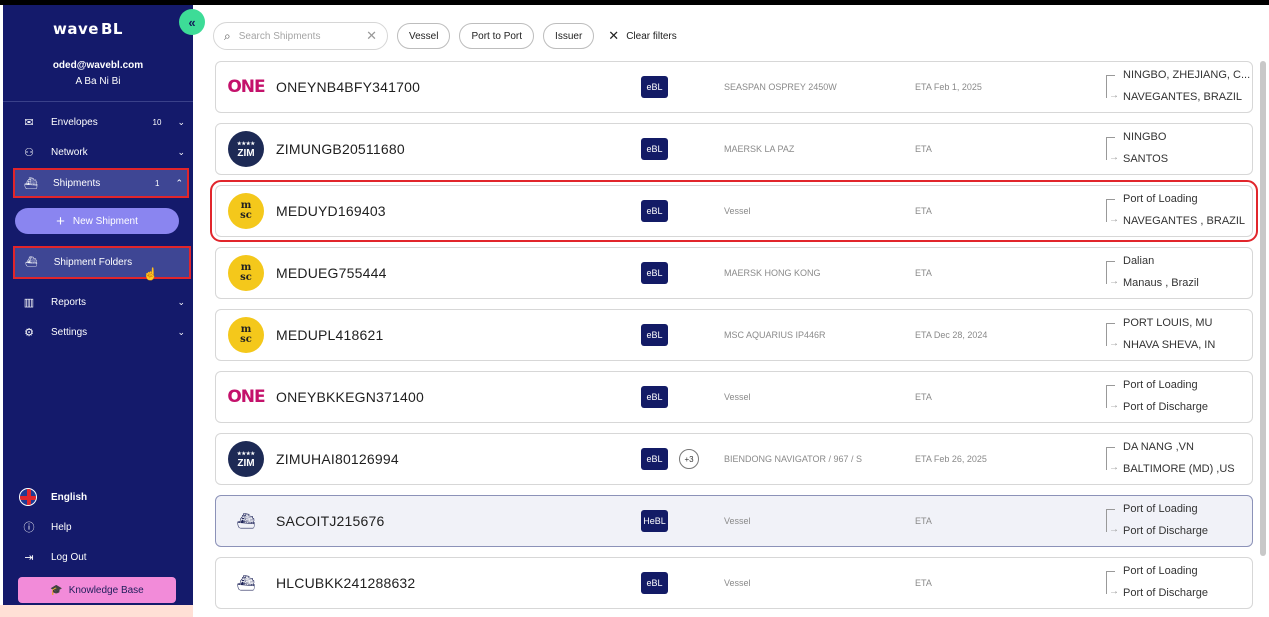 The height and width of the screenshot is (617, 1269). What do you see at coordinates (1146, 159) in the screenshot?
I see `port-of-discharge: SANTOS` at bounding box center [1146, 159].